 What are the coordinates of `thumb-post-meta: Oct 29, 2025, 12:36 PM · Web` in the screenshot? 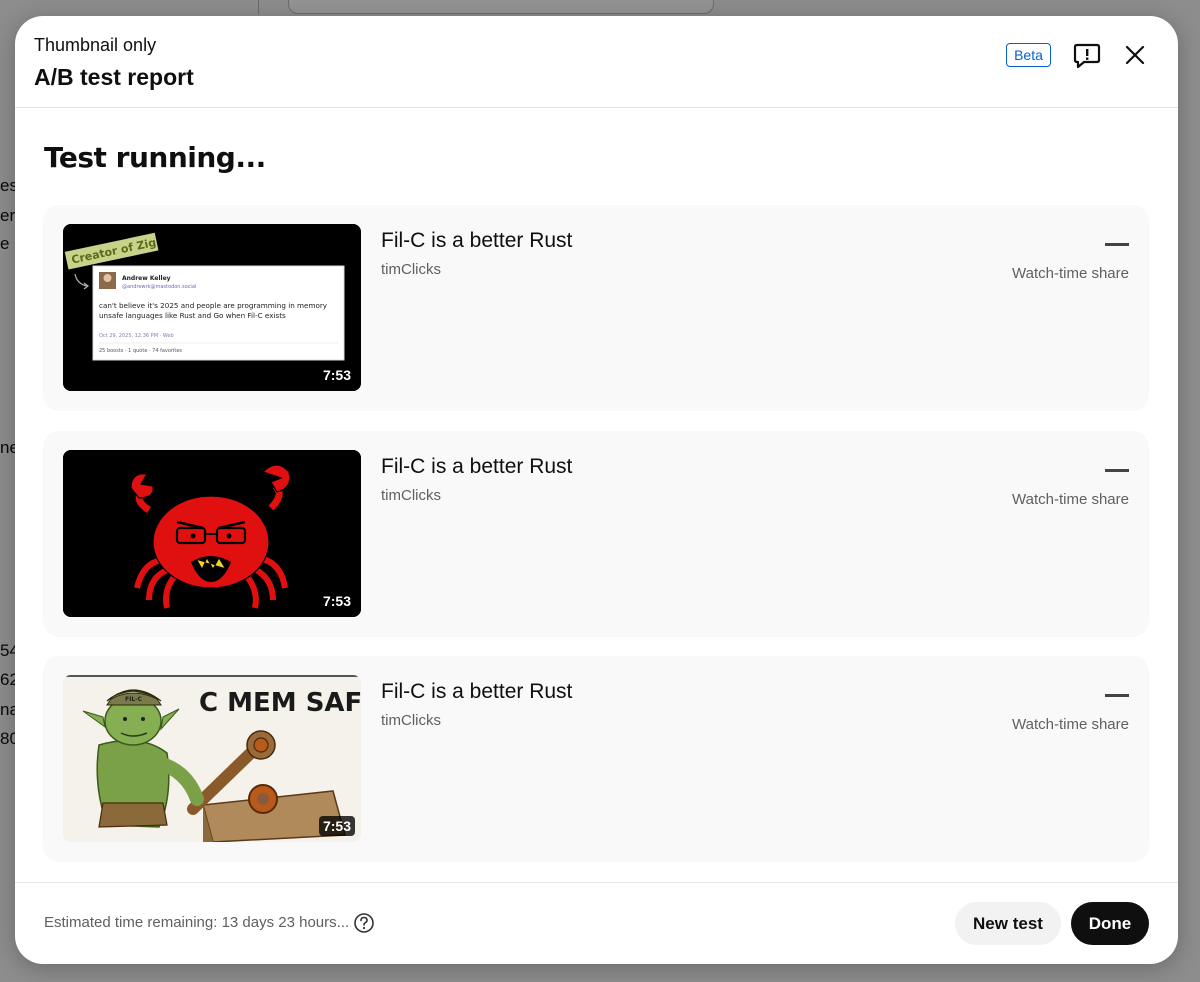 It's located at (136, 336).